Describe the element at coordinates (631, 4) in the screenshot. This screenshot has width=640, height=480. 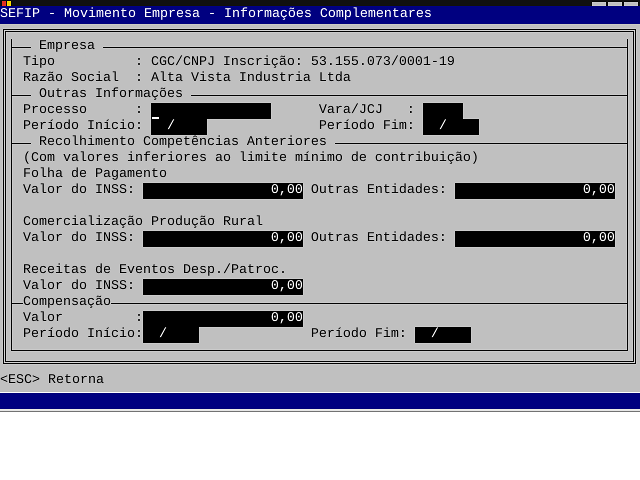
I see `close-button` at that location.